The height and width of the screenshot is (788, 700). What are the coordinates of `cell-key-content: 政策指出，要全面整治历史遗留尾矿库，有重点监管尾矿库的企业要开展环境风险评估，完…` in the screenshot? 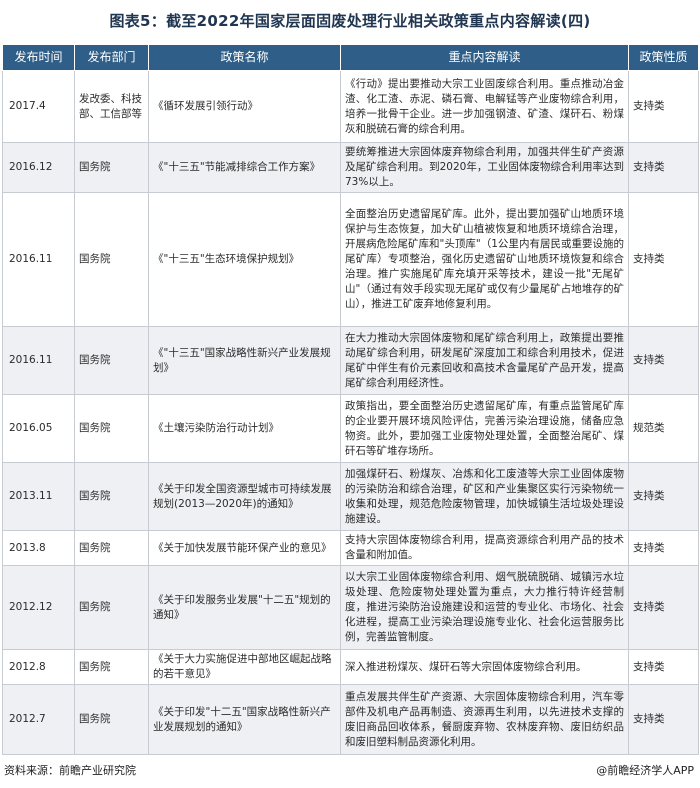 It's located at (484, 428).